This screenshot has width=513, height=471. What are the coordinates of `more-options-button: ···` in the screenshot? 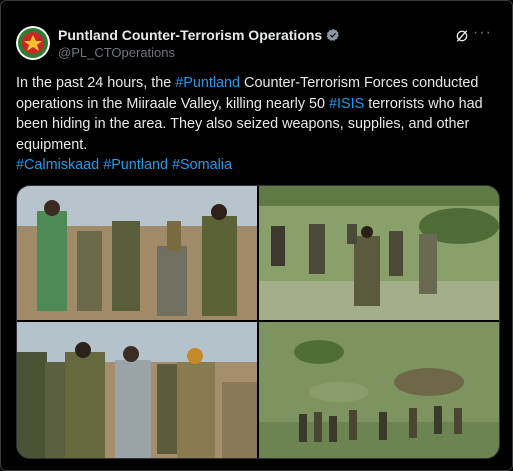 It's located at (482, 33).